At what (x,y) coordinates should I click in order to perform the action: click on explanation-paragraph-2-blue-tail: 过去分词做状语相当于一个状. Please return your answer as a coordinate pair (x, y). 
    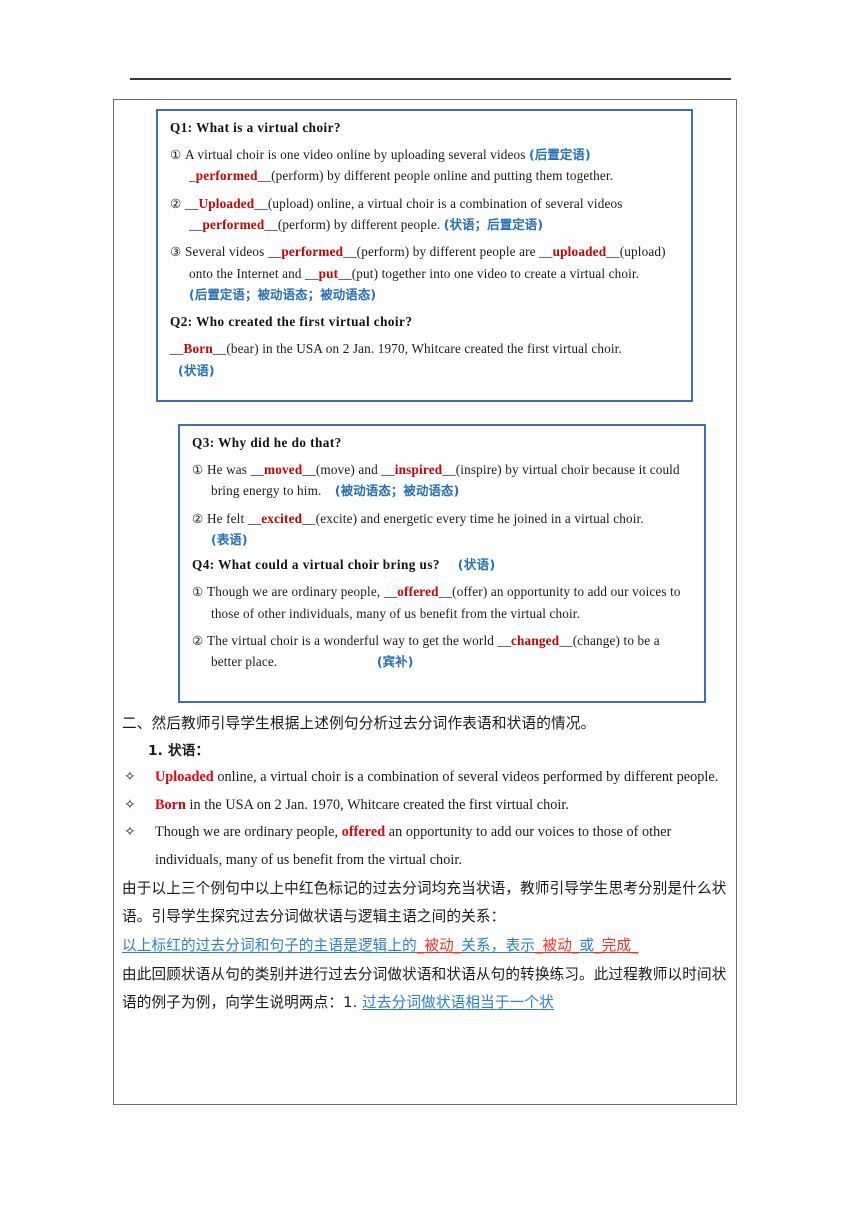
    Looking at the image, I should click on (458, 1003).